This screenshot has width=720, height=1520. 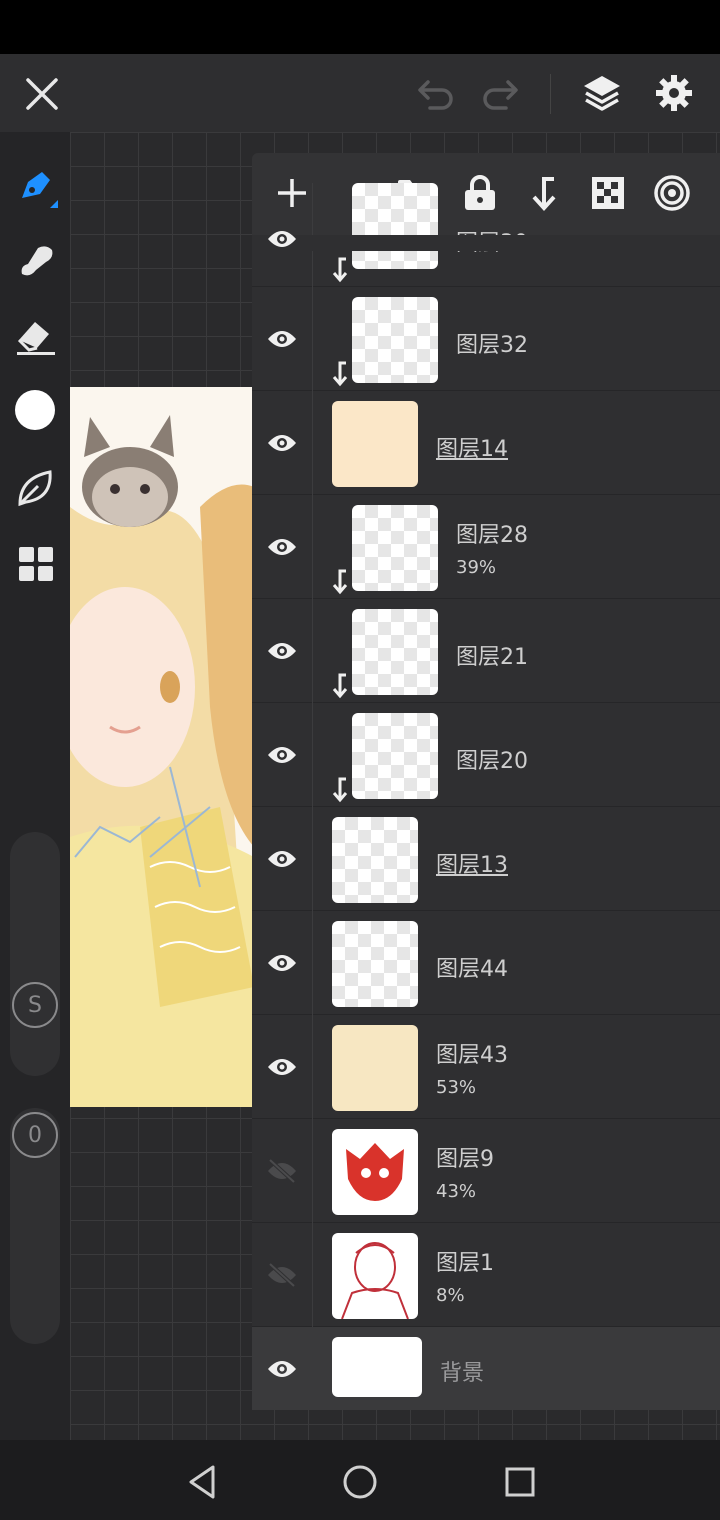 I want to click on layer-row: 图层1 8%, so click(x=486, y=1275).